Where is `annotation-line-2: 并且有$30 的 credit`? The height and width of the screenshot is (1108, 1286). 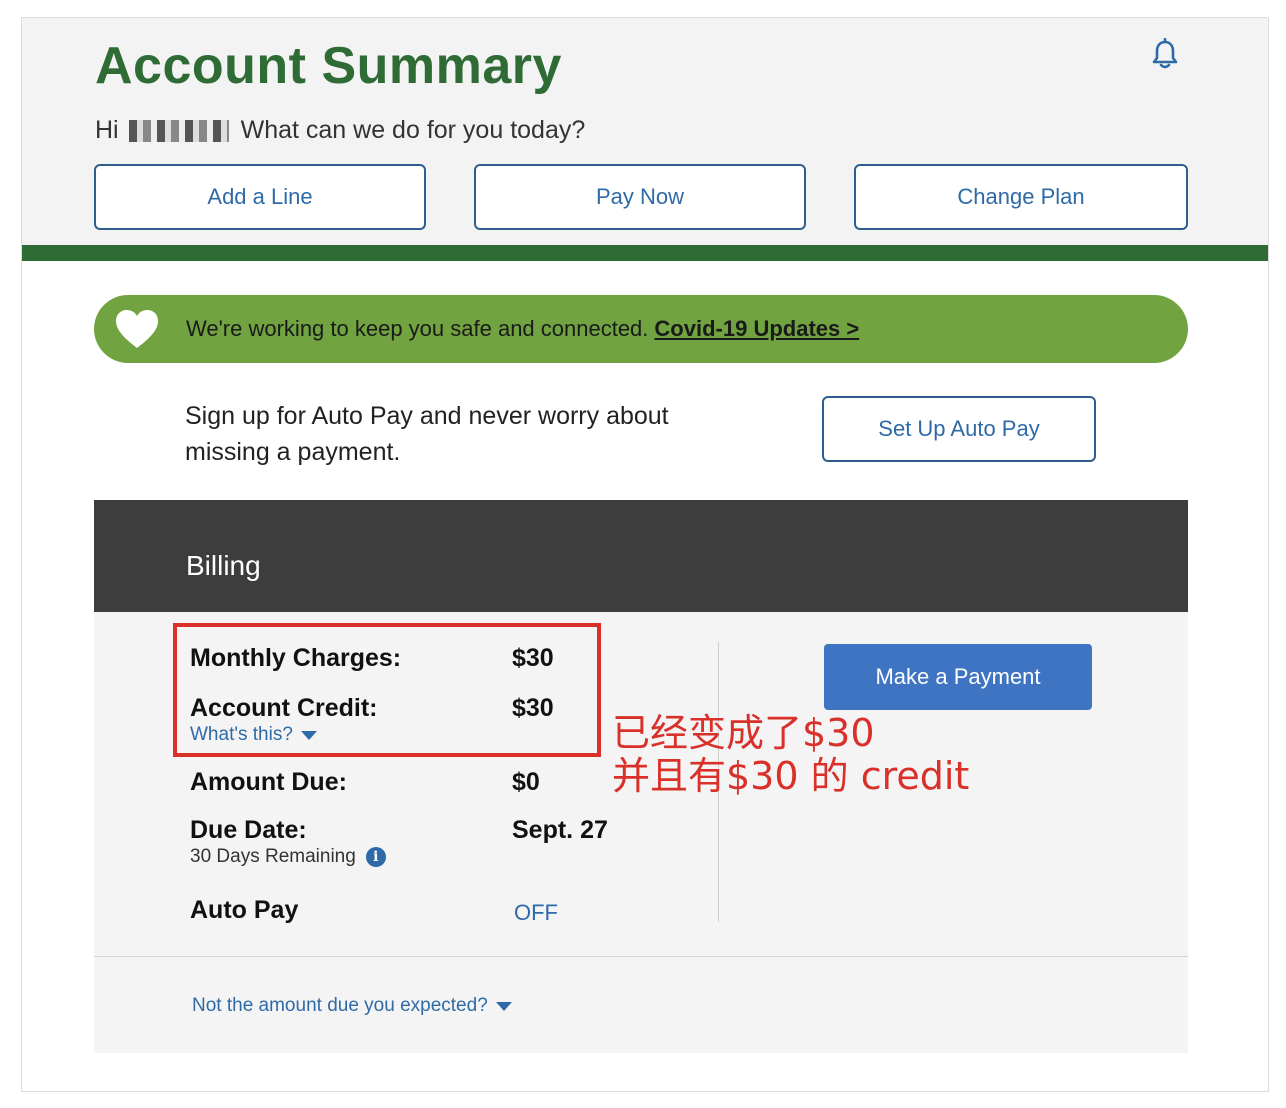
annotation-line-2: 并且有$30 的 credit is located at coordinates (791, 776).